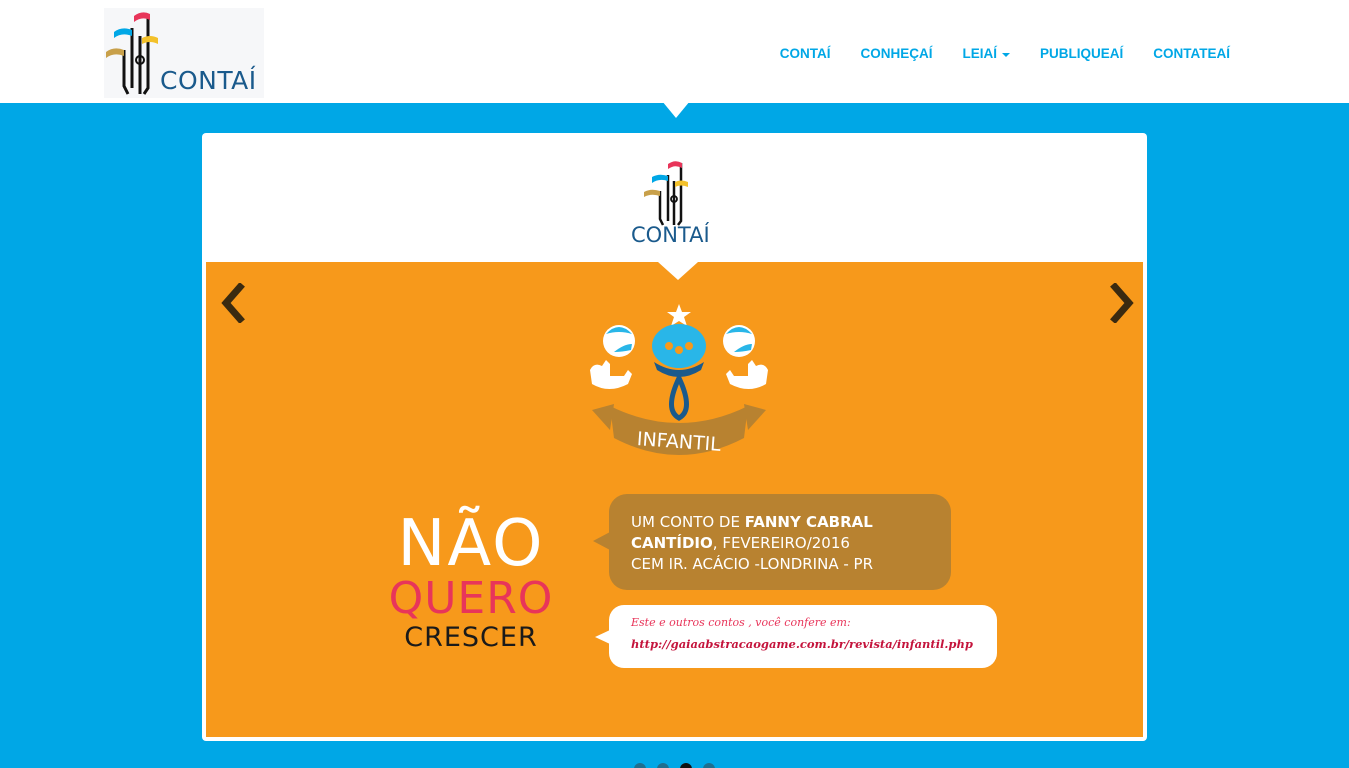 The width and height of the screenshot is (1349, 768). What do you see at coordinates (808, 522) in the screenshot?
I see `author-name-a: FANNY CABRAL` at bounding box center [808, 522].